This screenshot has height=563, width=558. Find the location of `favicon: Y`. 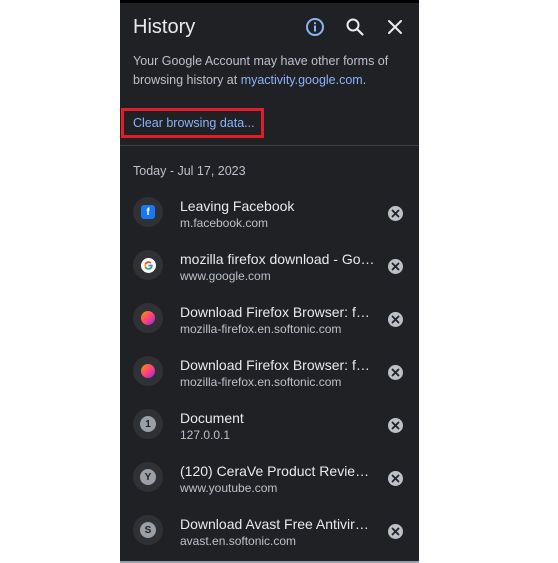

favicon: Y is located at coordinates (148, 477).